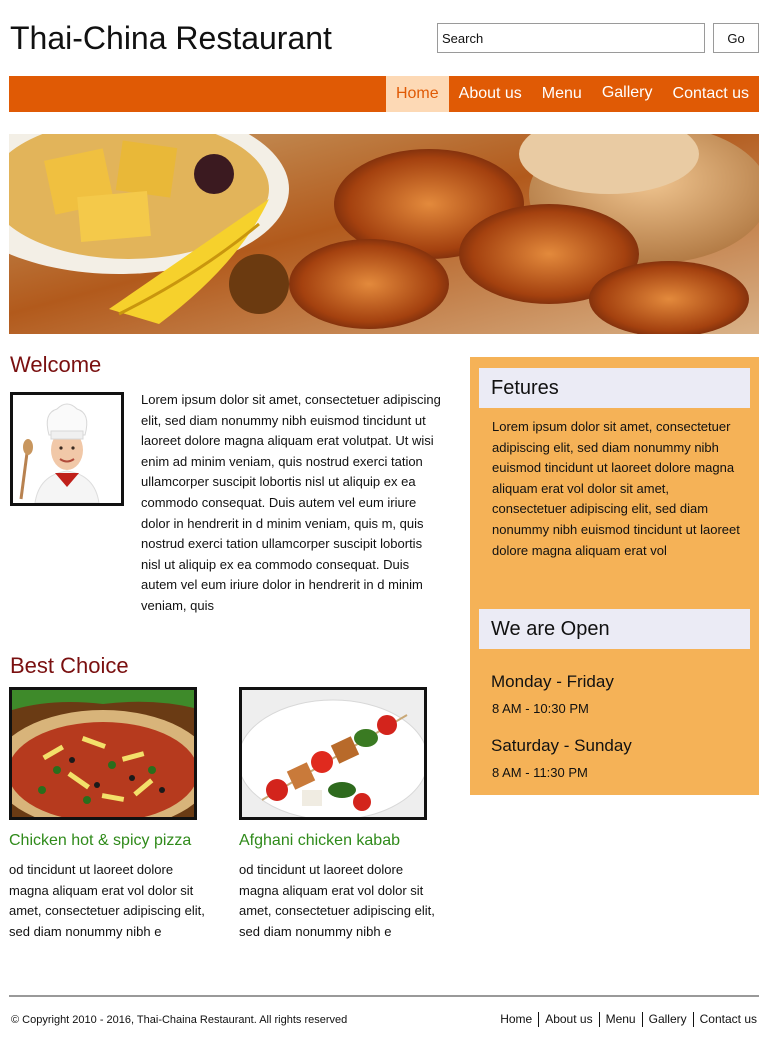 The image size is (768, 1050). I want to click on features-heading: Fetures, so click(525, 388).